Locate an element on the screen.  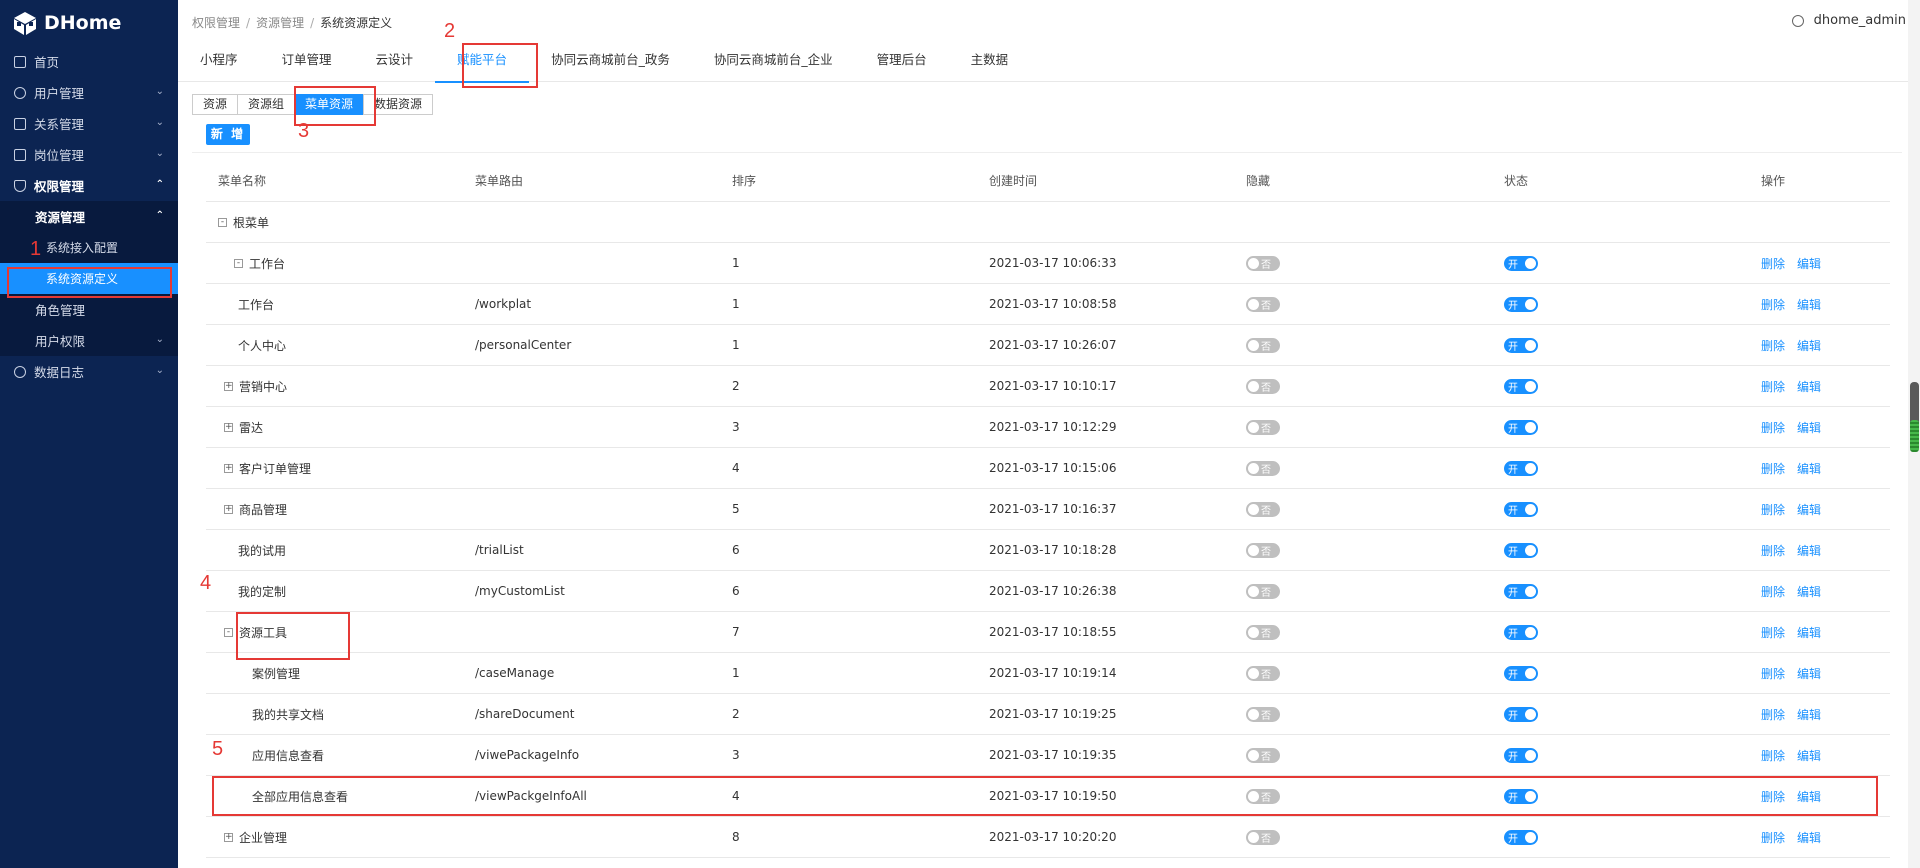
user-menu: dhome_admin is located at coordinates (1848, 20).